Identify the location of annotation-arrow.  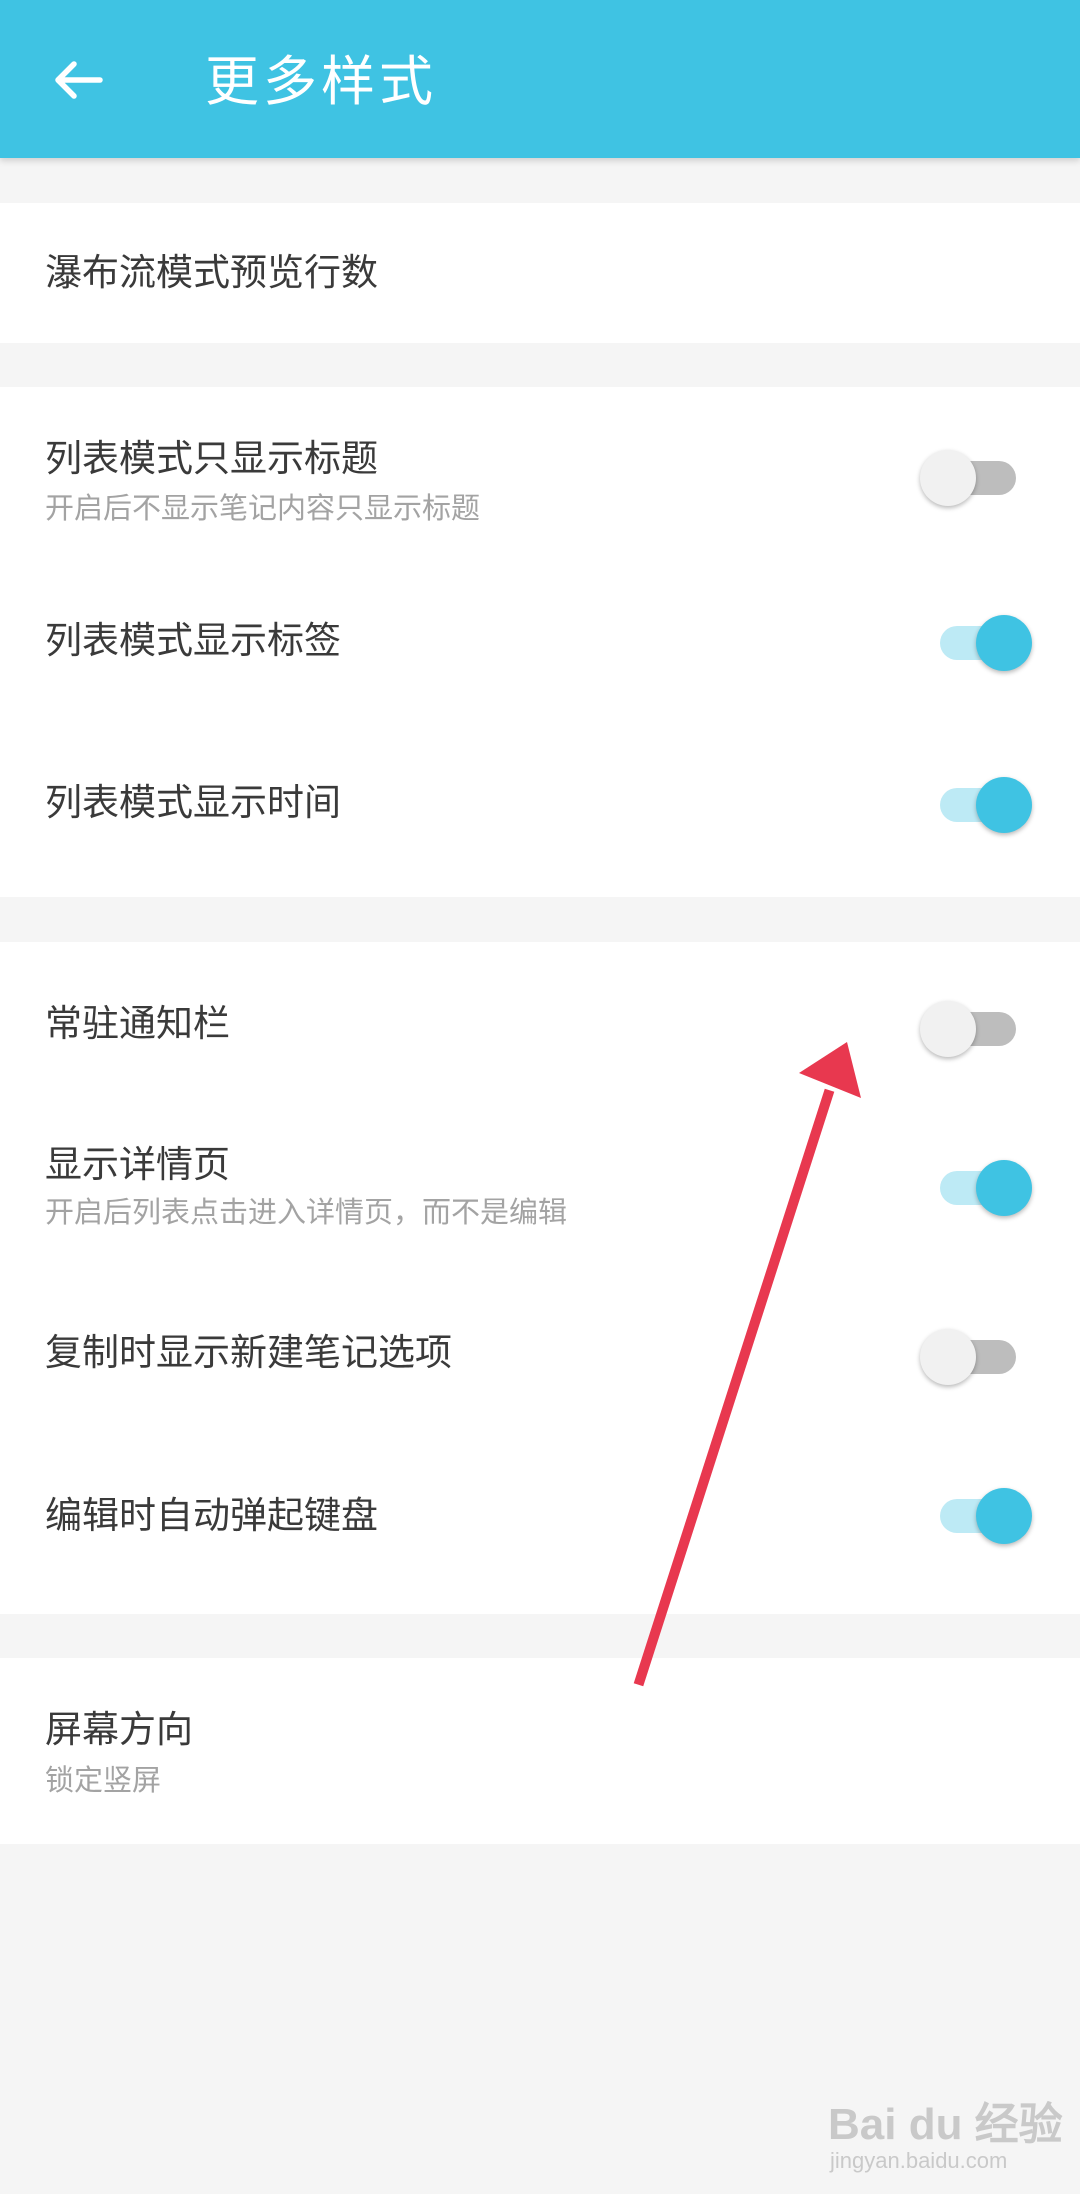
(747, 1364).